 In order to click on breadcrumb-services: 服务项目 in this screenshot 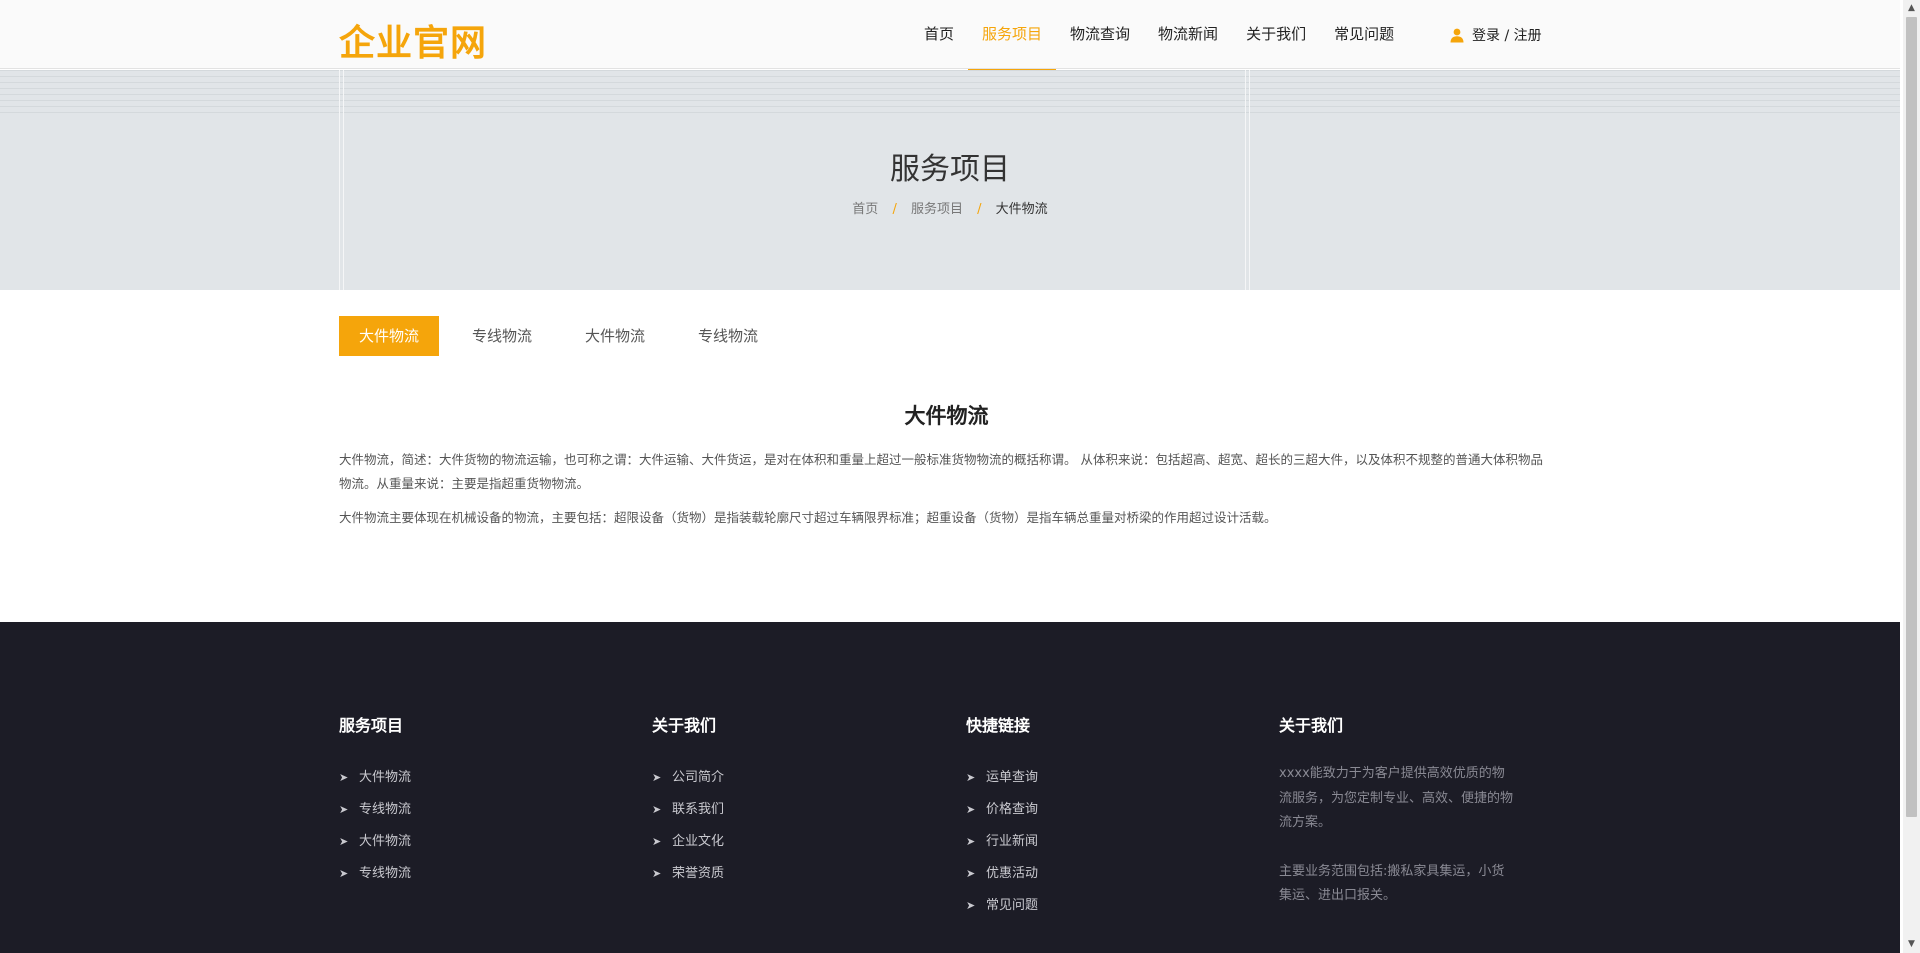, I will do `click(937, 209)`.